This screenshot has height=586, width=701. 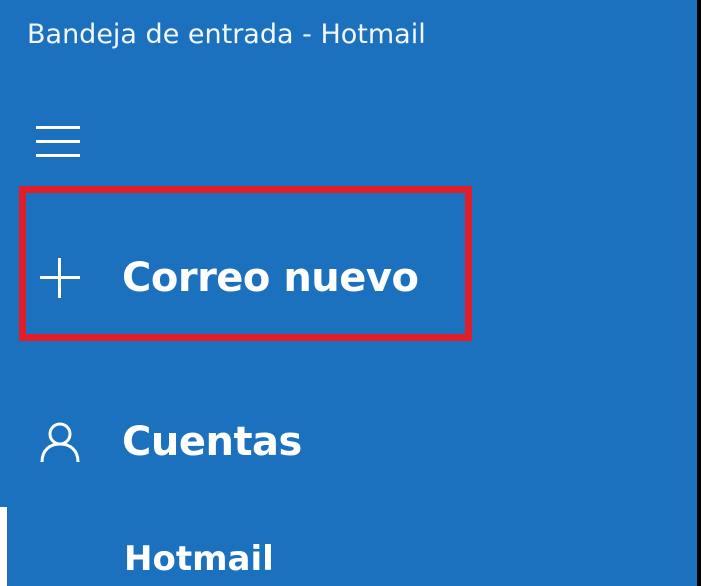 I want to click on hamburger-icon, so click(x=59, y=142).